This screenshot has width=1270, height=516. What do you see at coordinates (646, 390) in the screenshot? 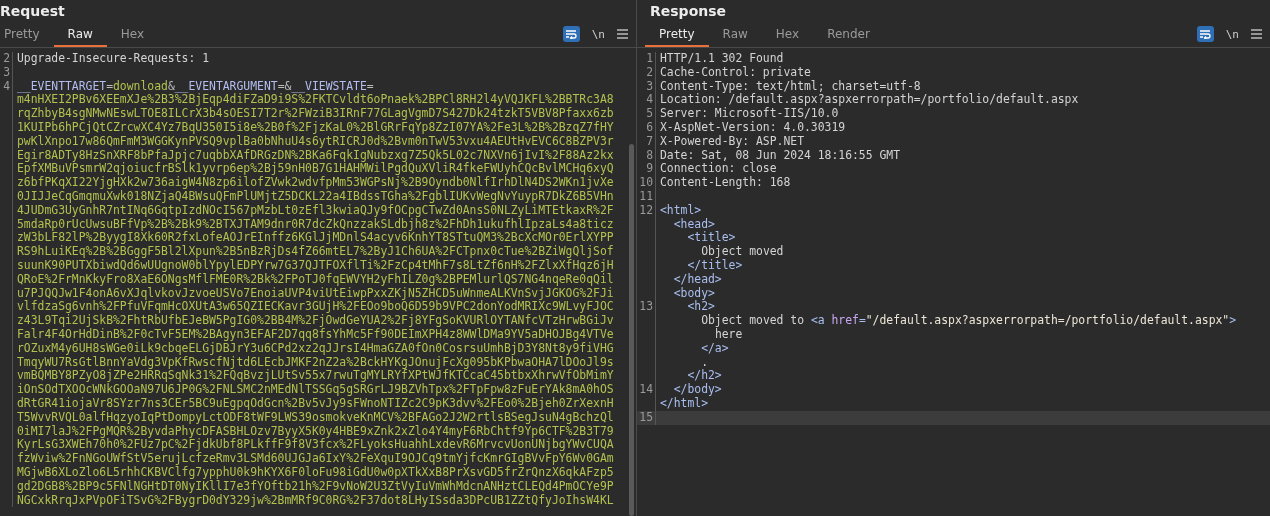
I see `line-number: 14` at bounding box center [646, 390].